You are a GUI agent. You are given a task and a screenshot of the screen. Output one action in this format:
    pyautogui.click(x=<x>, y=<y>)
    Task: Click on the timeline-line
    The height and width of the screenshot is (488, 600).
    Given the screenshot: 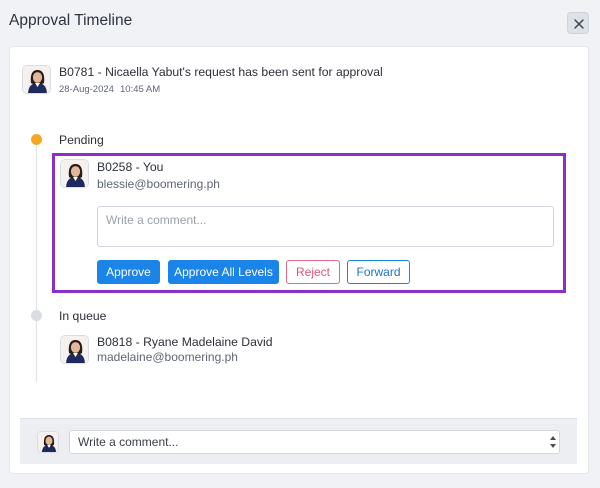 What is the action you would take?
    pyautogui.click(x=36, y=259)
    